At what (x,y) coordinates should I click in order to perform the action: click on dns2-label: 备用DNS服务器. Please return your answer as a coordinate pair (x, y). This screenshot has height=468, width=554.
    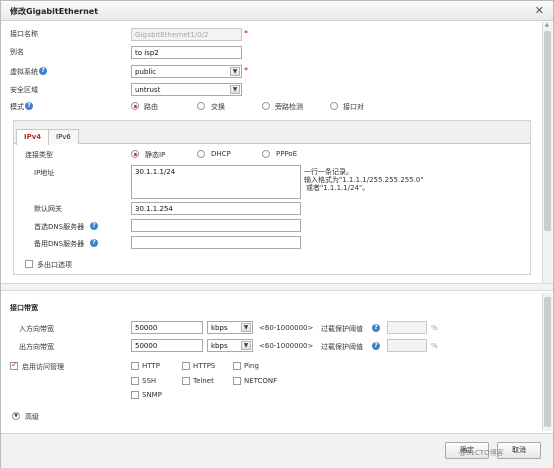
    Looking at the image, I should click on (59, 244).